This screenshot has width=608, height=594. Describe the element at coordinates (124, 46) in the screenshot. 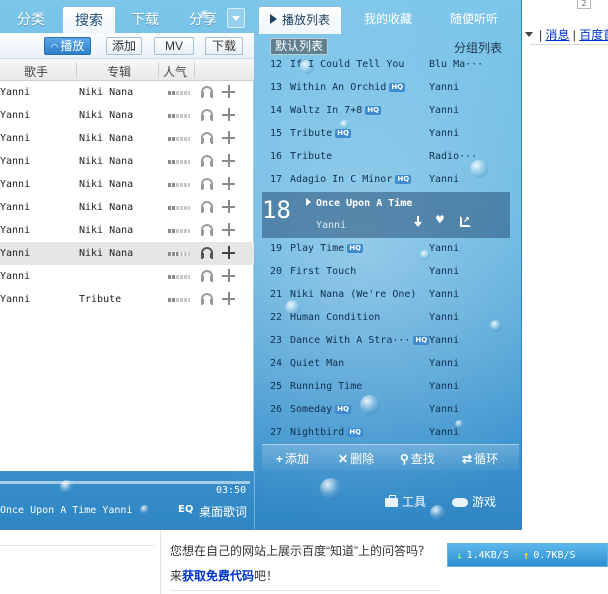

I see `add-button: 添加` at that location.